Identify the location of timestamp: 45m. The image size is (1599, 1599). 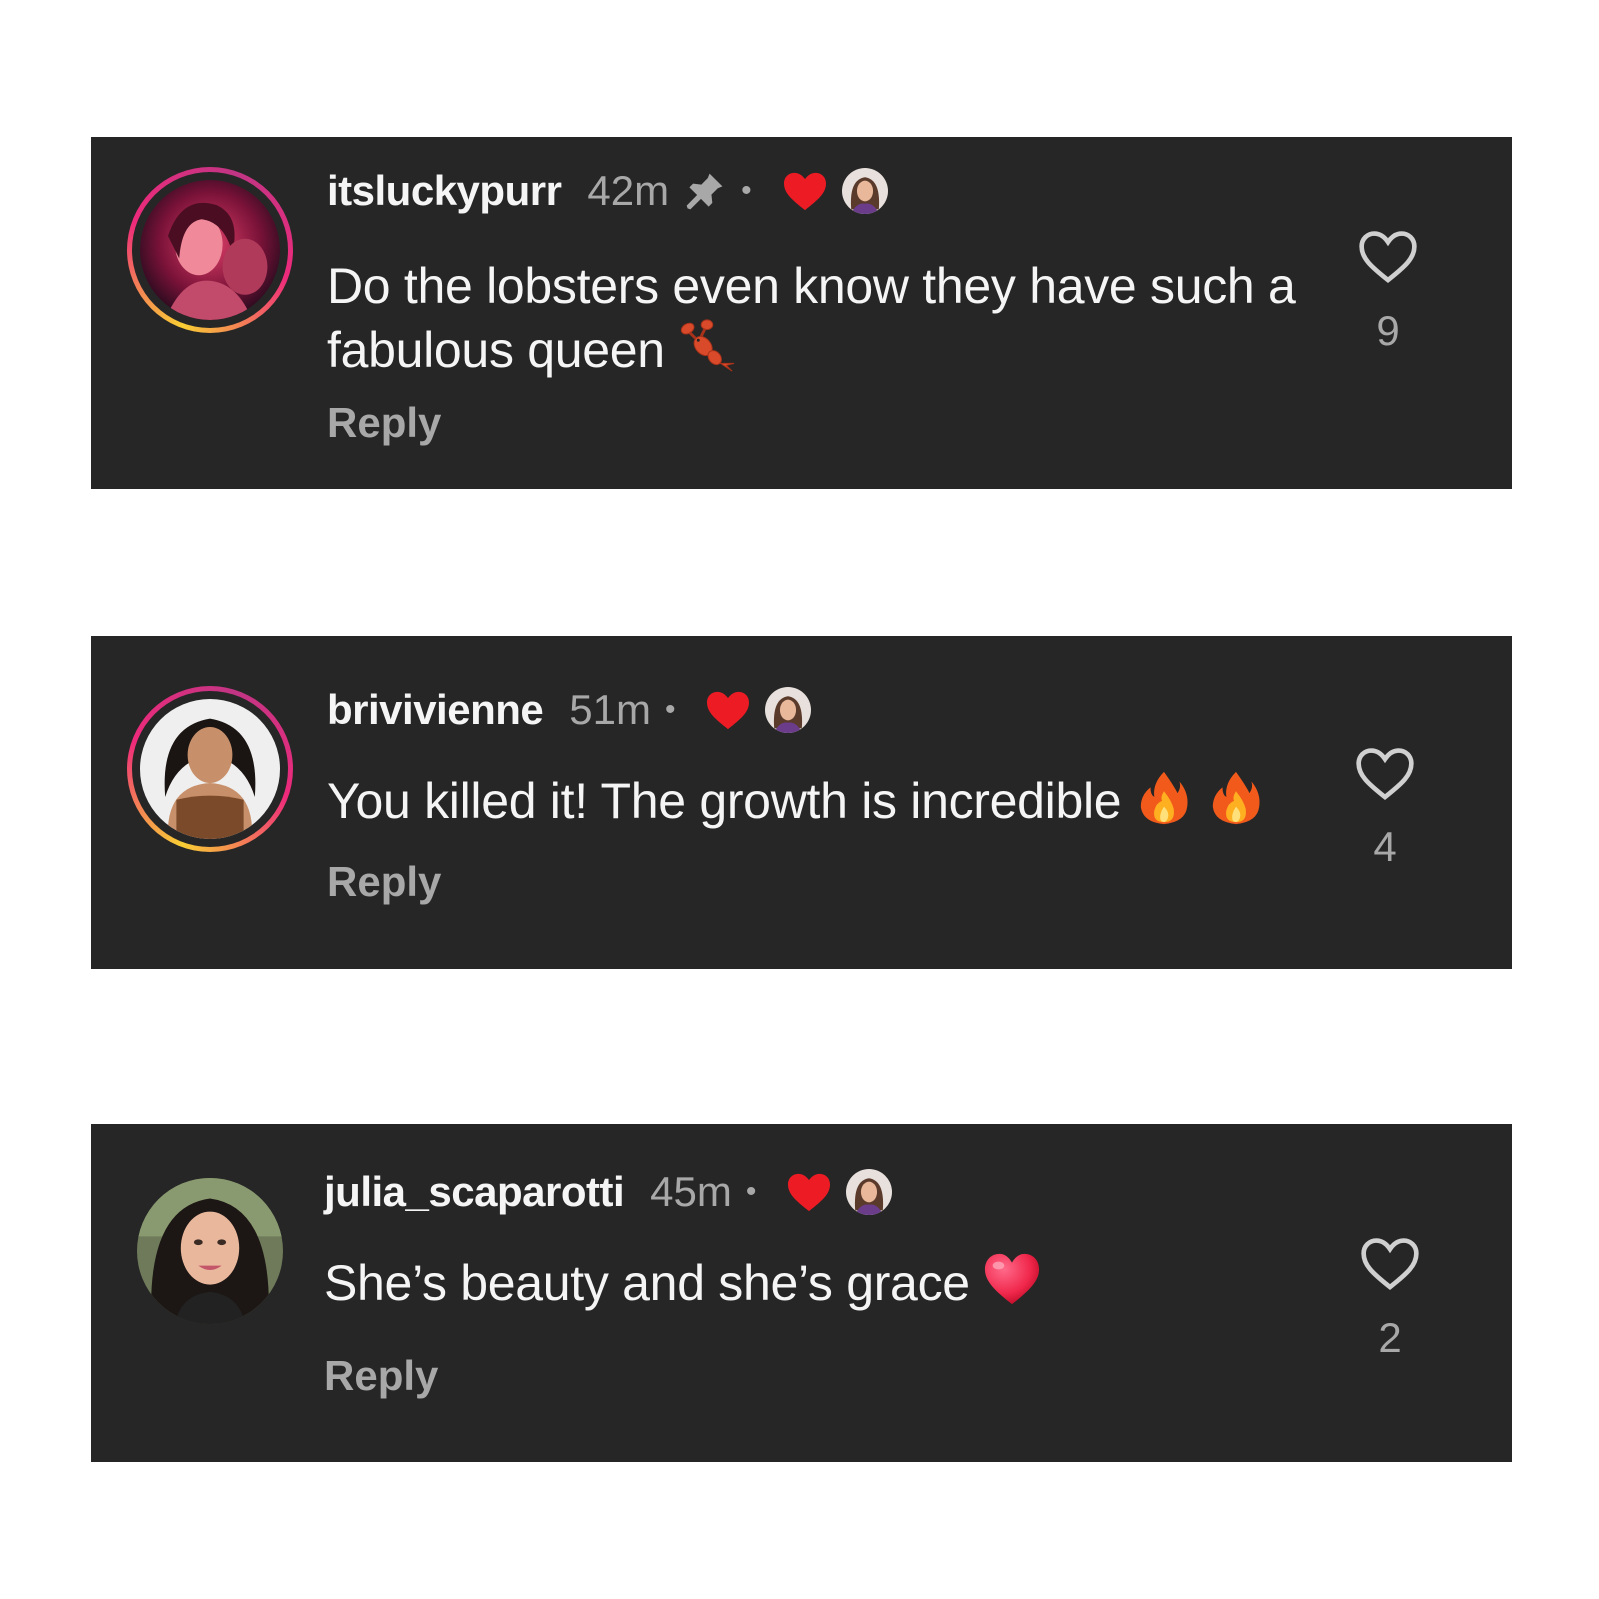
(691, 1191).